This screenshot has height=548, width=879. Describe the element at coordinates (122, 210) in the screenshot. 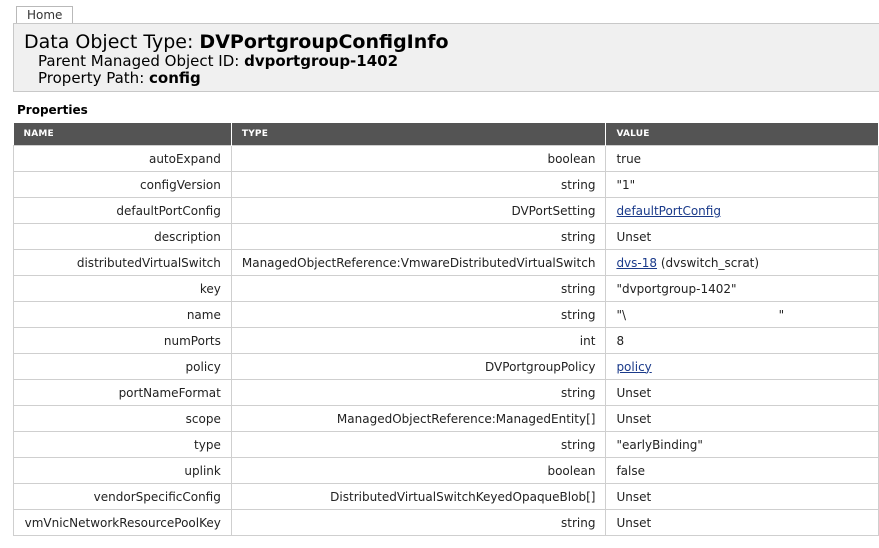

I see `property-name-cell: defaultPortConfig` at that location.